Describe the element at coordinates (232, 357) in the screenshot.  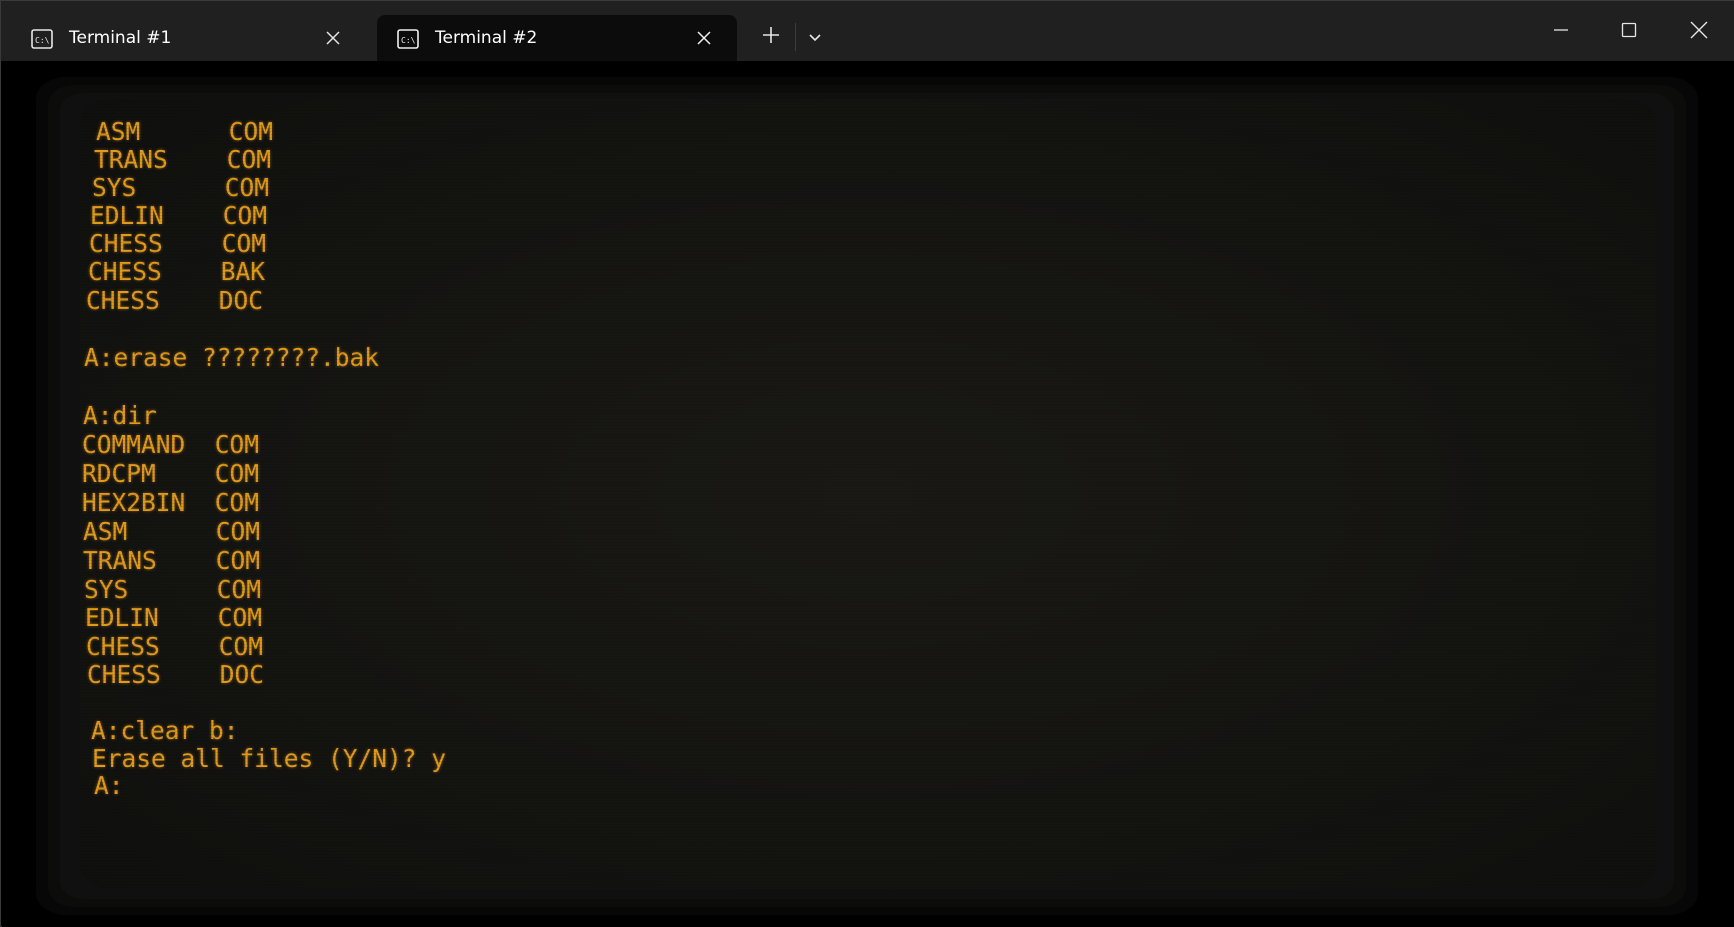
I see `terminal-line: A:erase ????????.bak` at that location.